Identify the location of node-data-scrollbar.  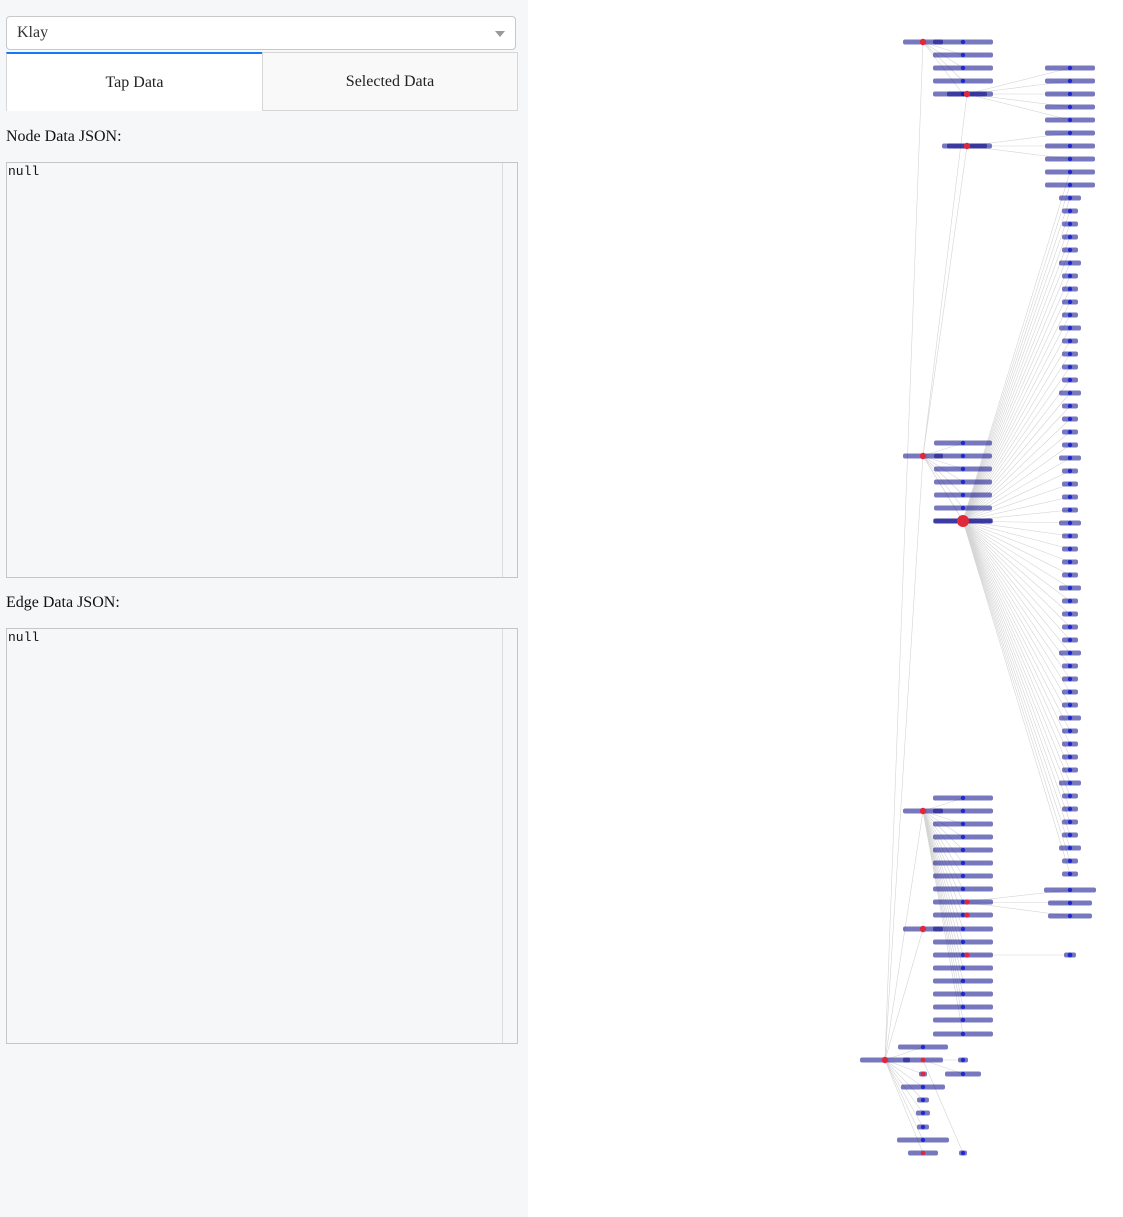
(509, 370).